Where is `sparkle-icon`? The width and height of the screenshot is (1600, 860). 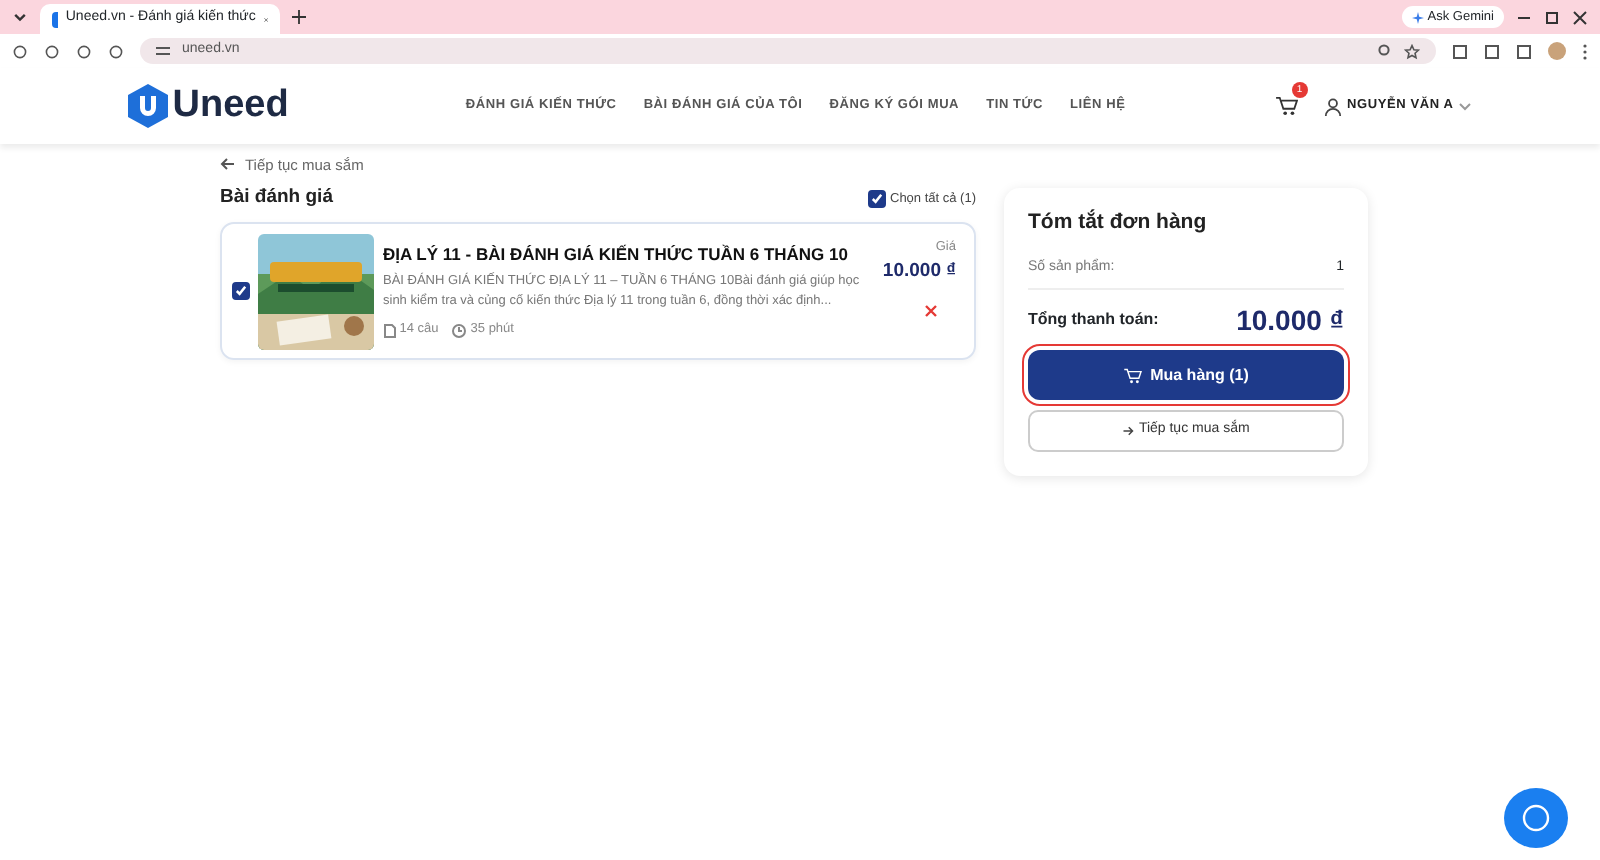 sparkle-icon is located at coordinates (1417, 17).